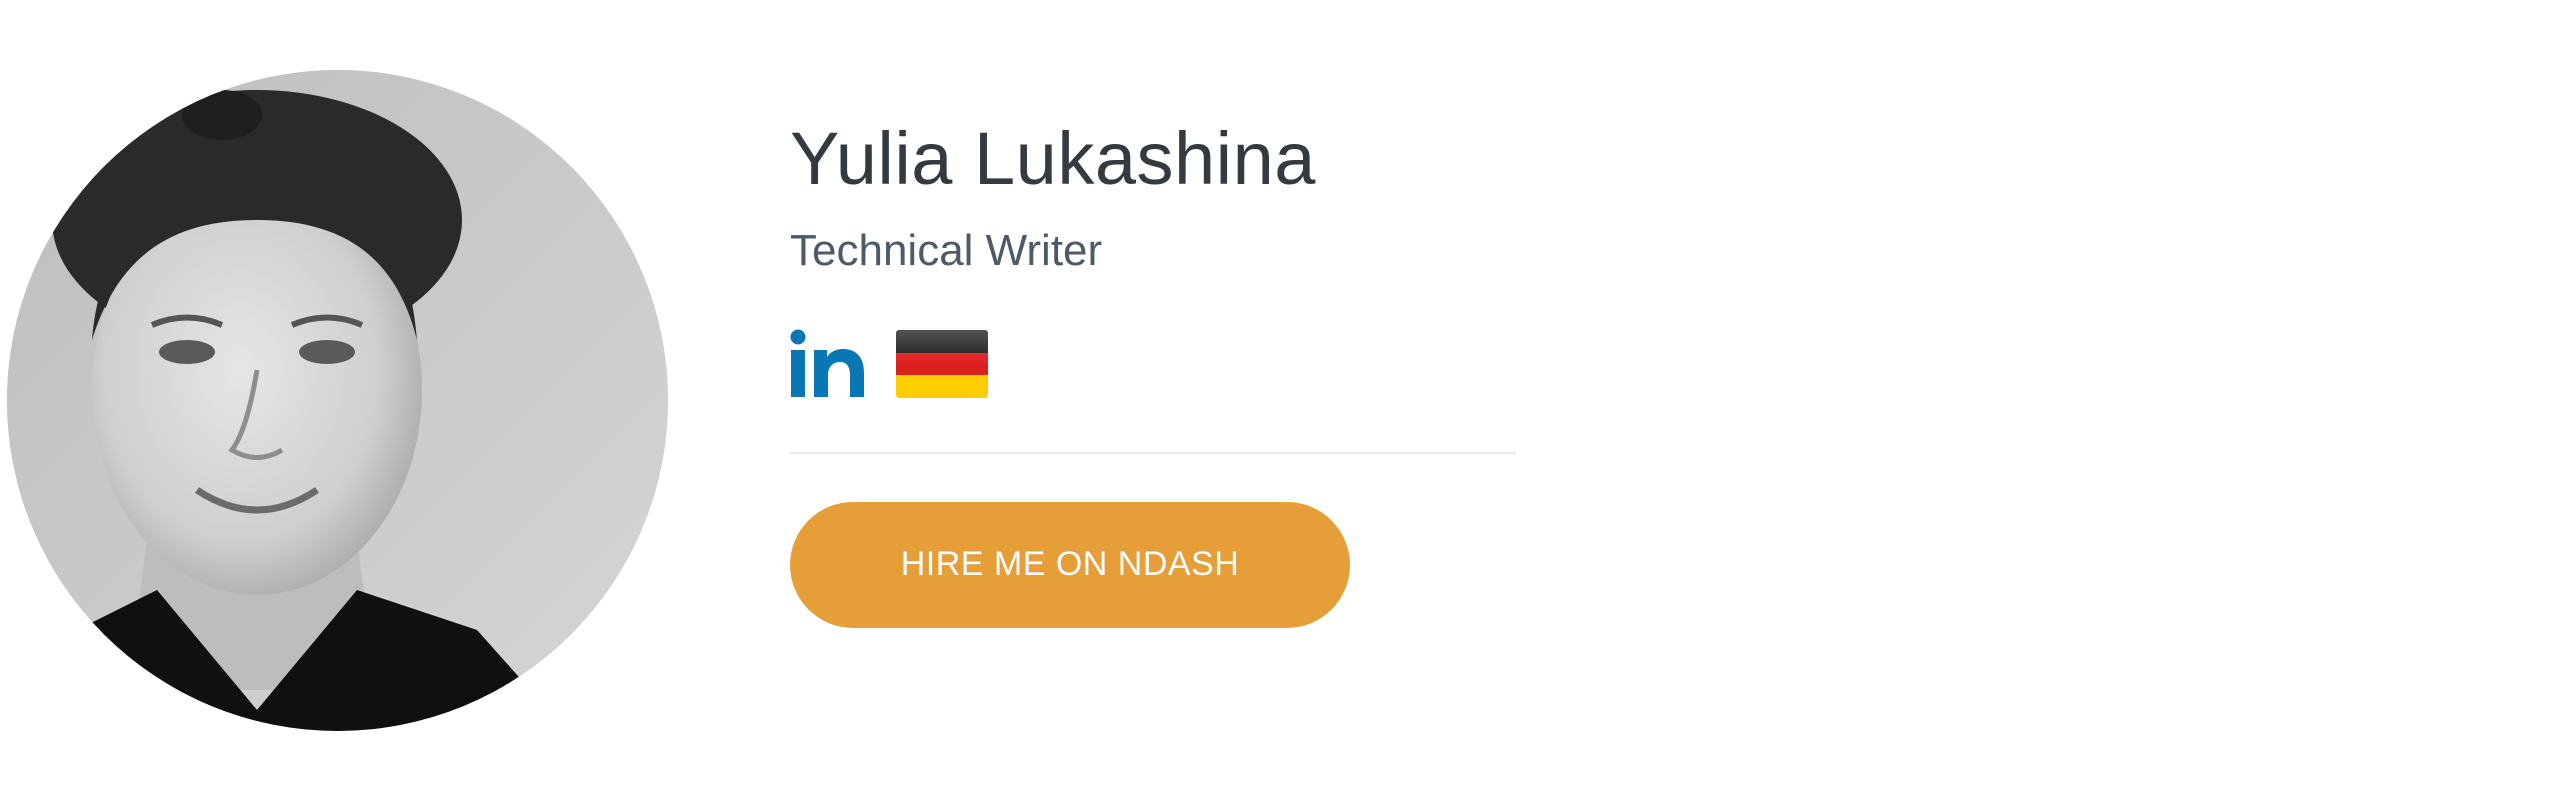 Image resolution: width=2560 pixels, height=800 pixels. Describe the element at coordinates (1070, 564) in the screenshot. I see `hire-me-button: HIRE ME ON NDASH` at that location.